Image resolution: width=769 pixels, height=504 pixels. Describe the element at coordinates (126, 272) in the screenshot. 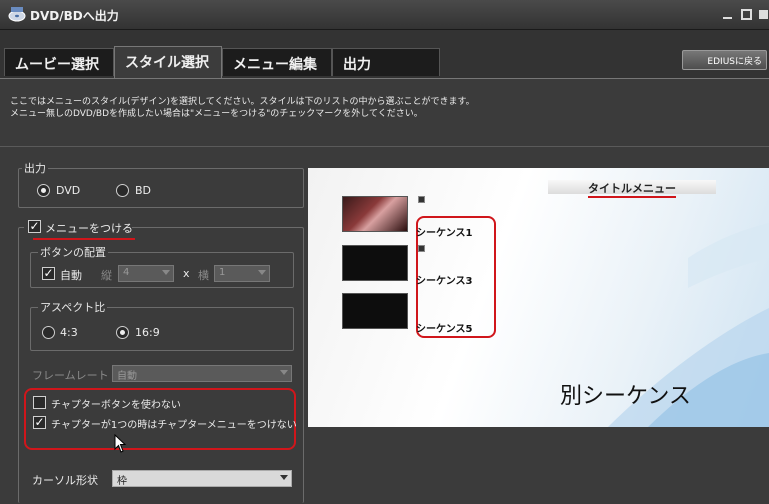

I see `vertical-count-value: 4` at that location.